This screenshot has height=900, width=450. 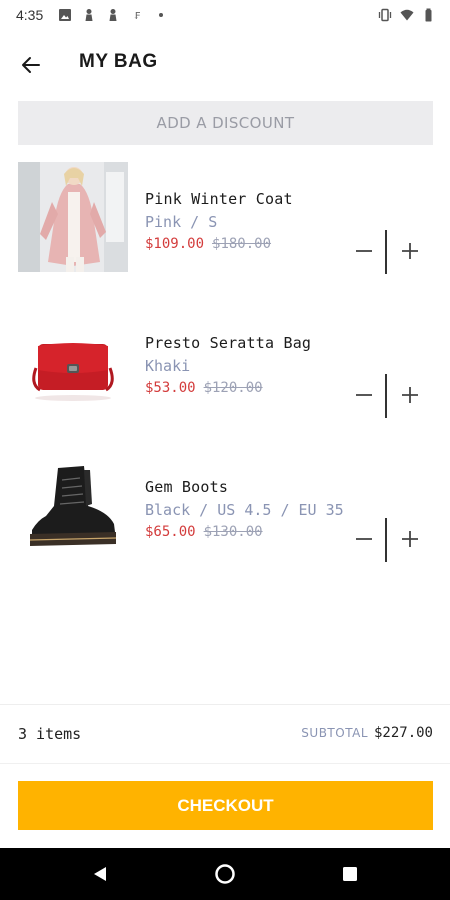 I want to click on original-price: $180.00, so click(x=242, y=244).